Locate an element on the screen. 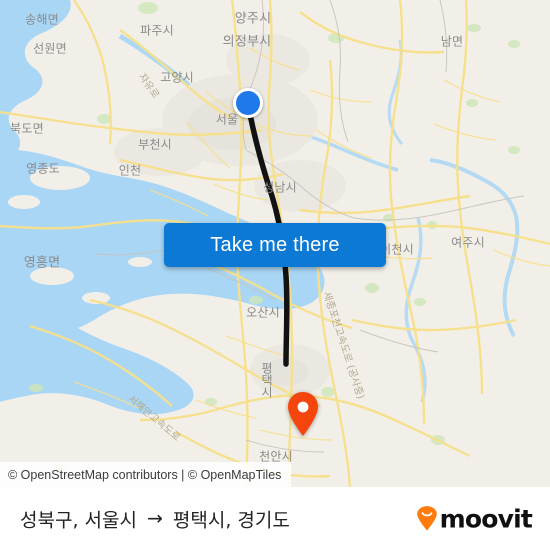 Image resolution: width=550 pixels, height=550 pixels. map-label: 양주시 is located at coordinates (253, 19).